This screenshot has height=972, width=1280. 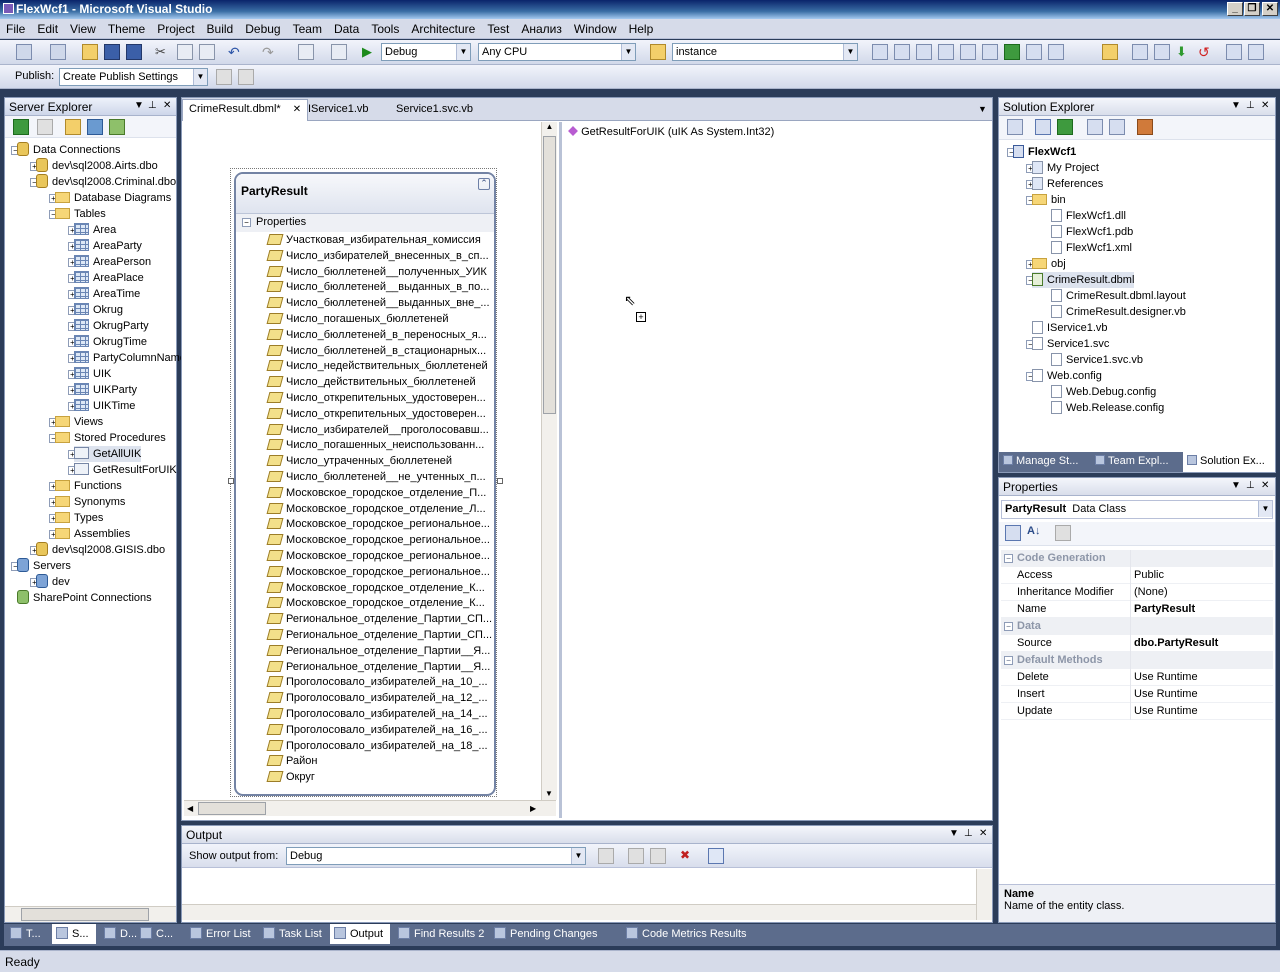 What do you see at coordinates (190, 808) in the screenshot?
I see `scroll-left-icon: ◀` at bounding box center [190, 808].